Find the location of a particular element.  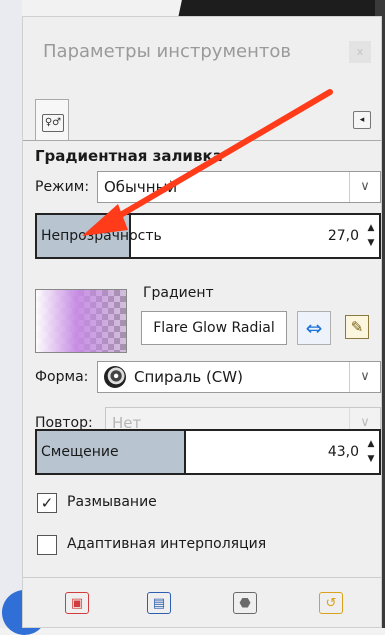

offset-divider is located at coordinates (185, 452).